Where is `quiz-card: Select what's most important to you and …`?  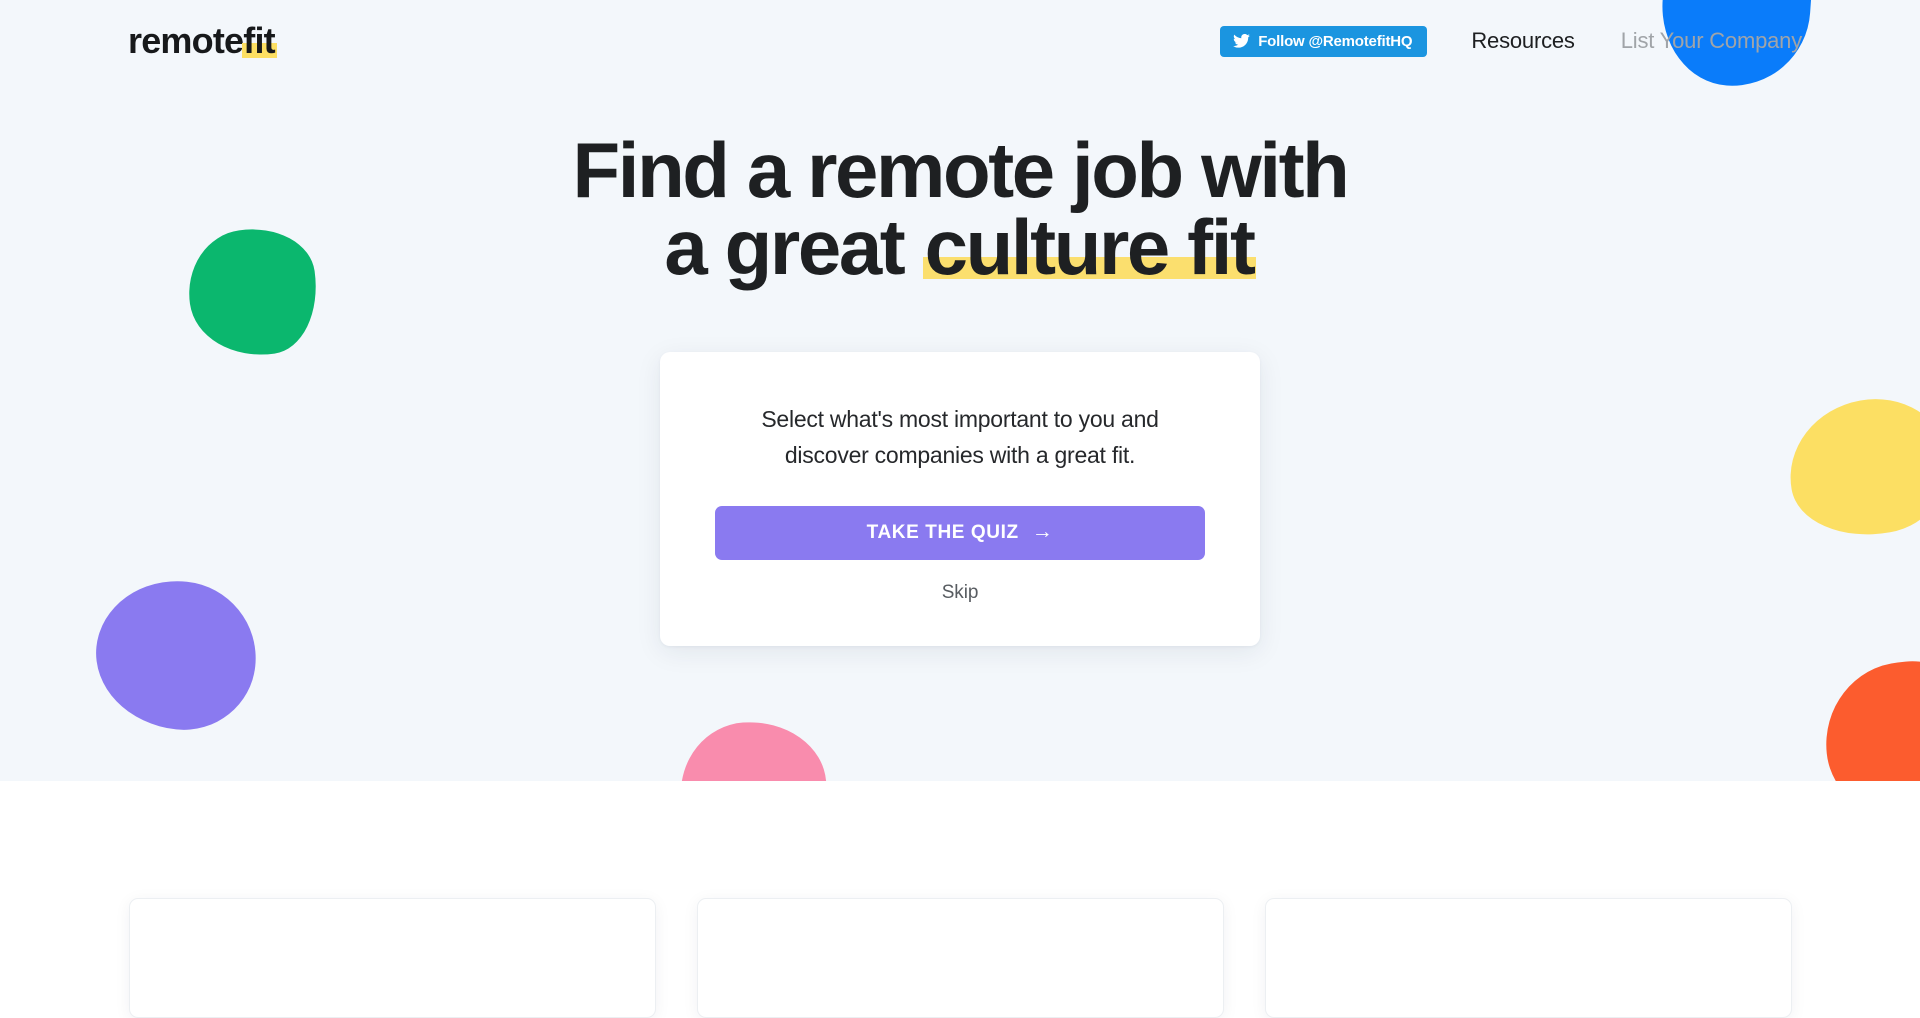
quiz-card: Select what's most important to you and … is located at coordinates (960, 499).